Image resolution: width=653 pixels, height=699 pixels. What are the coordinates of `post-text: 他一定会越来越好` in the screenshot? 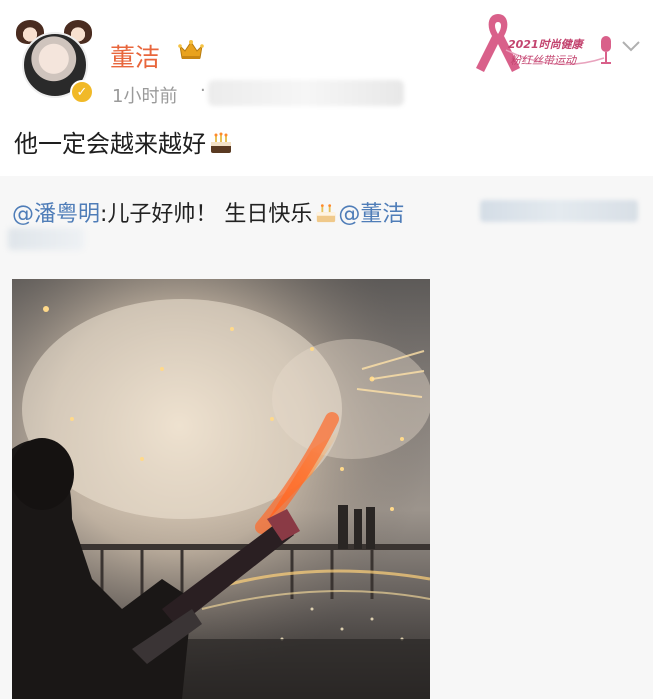 It's located at (110, 144).